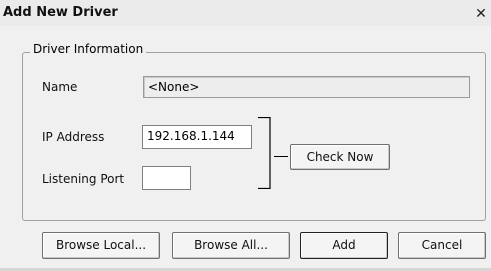 The width and height of the screenshot is (491, 271). Describe the element at coordinates (88, 49) in the screenshot. I see `group-legend: Driver Information` at that location.